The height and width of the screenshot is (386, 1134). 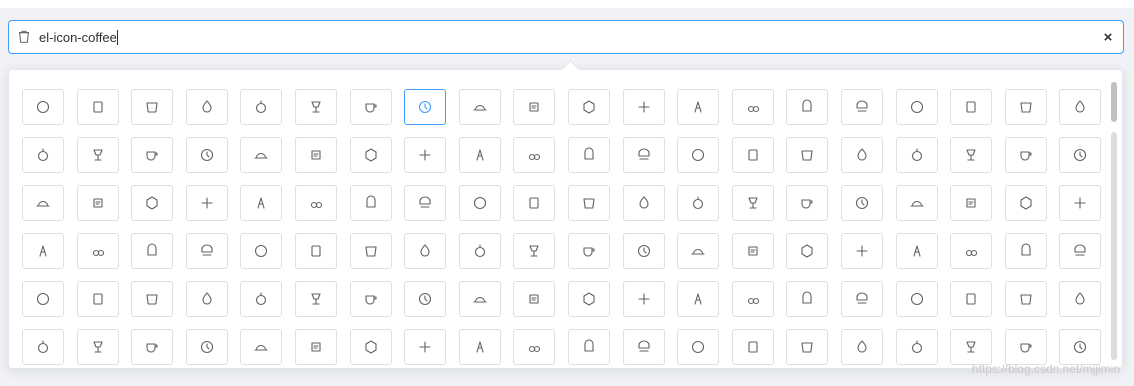 What do you see at coordinates (643, 107) in the screenshot?
I see `icon-option-cherry` at bounding box center [643, 107].